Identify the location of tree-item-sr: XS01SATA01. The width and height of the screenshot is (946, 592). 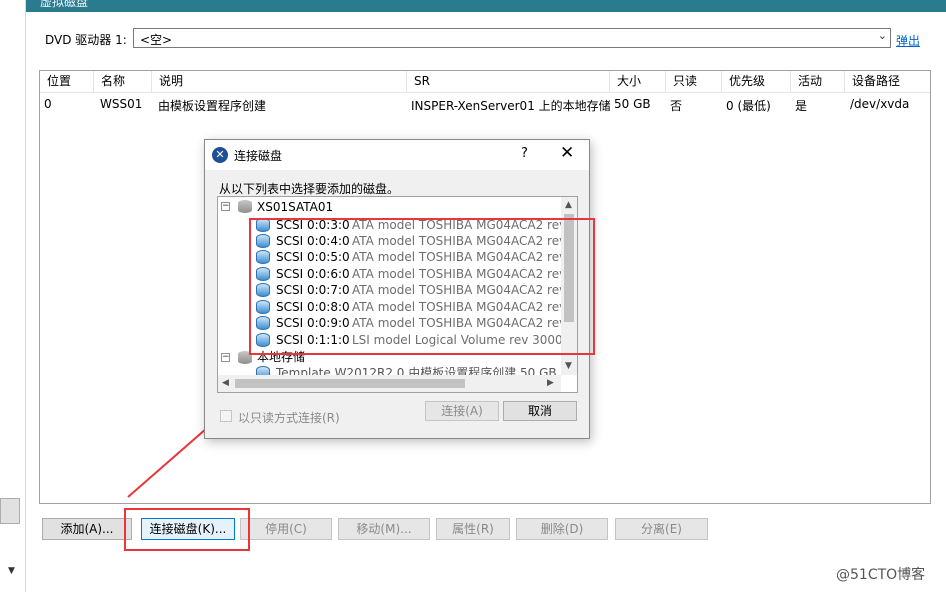
(295, 207).